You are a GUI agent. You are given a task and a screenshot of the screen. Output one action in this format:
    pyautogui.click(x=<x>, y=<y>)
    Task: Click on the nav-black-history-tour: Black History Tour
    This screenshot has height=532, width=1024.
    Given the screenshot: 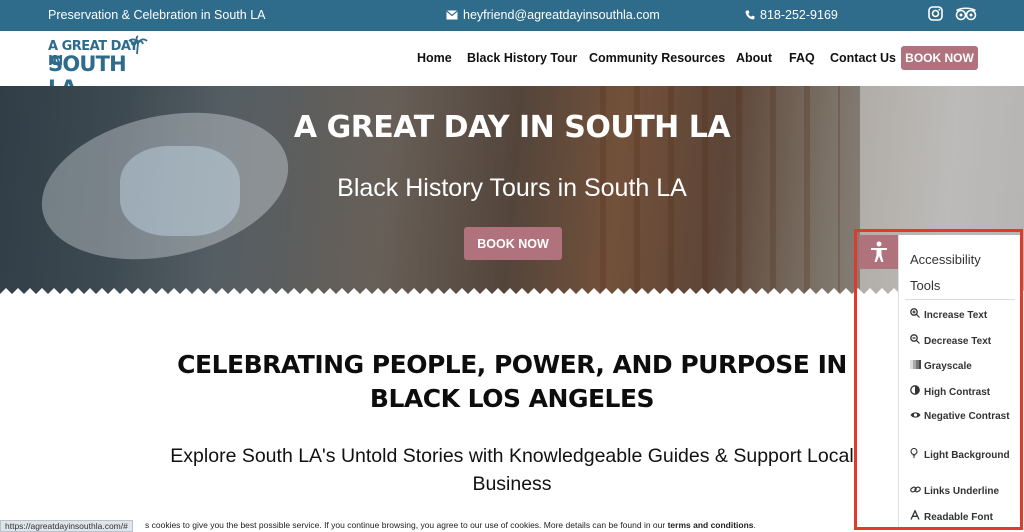 What is the action you would take?
    pyautogui.click(x=522, y=58)
    